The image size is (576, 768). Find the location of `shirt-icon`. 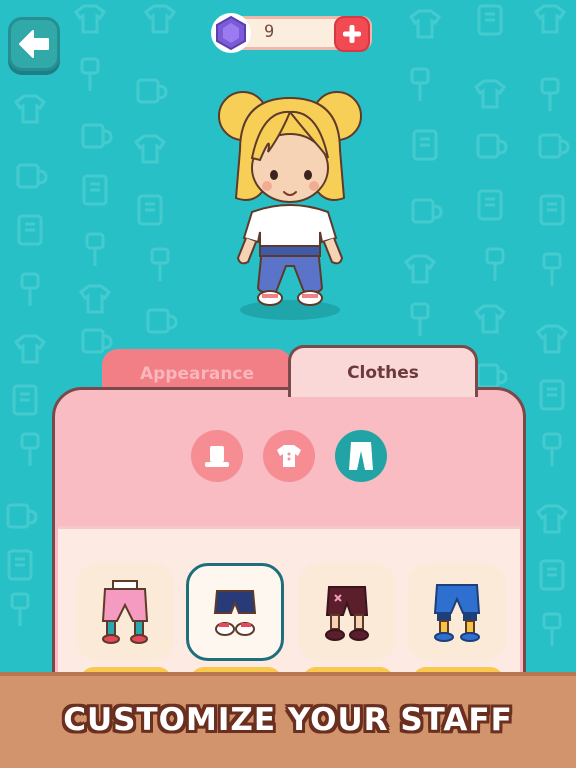

shirt-icon is located at coordinates (289, 456).